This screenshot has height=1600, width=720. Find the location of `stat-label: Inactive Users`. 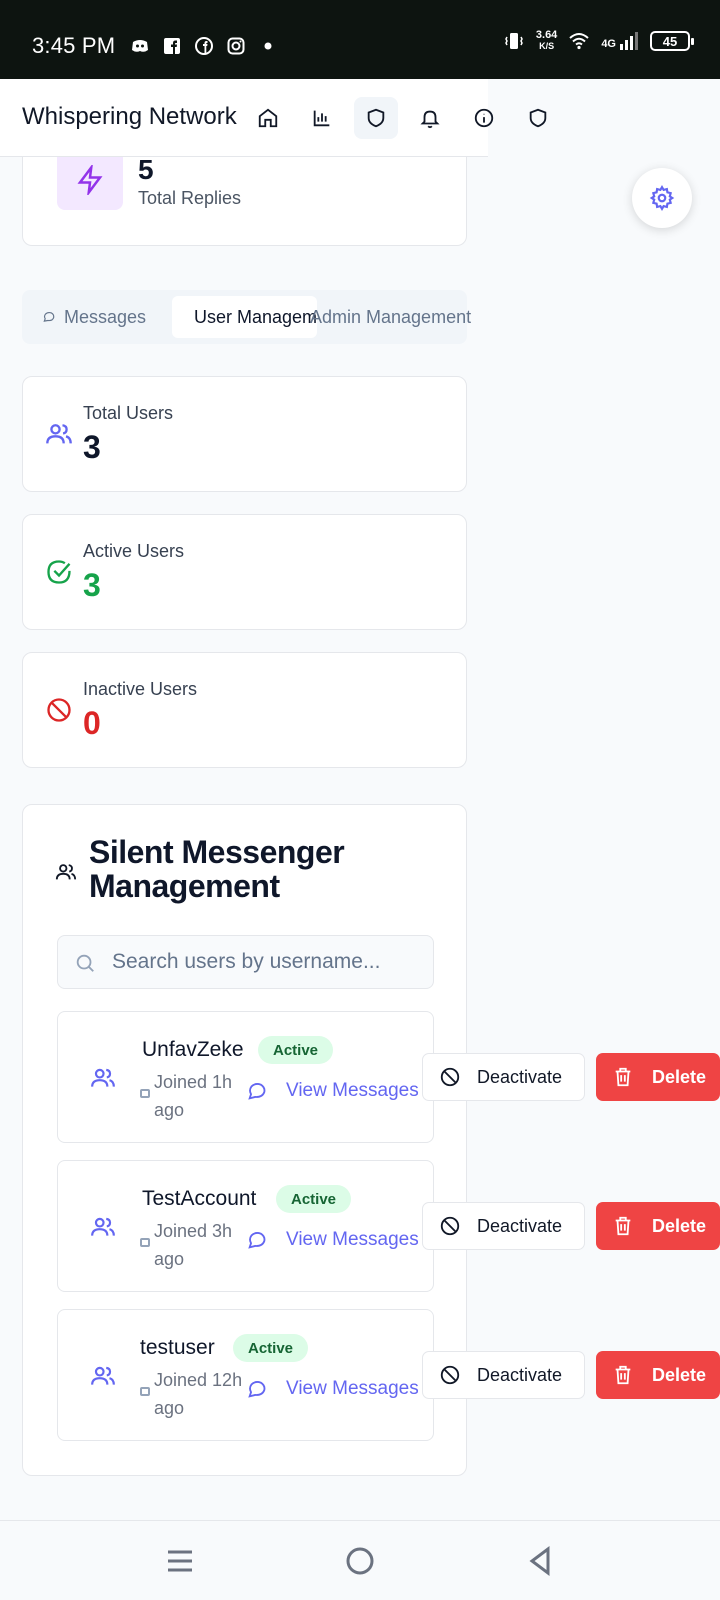

stat-label: Inactive Users is located at coordinates (140, 689).